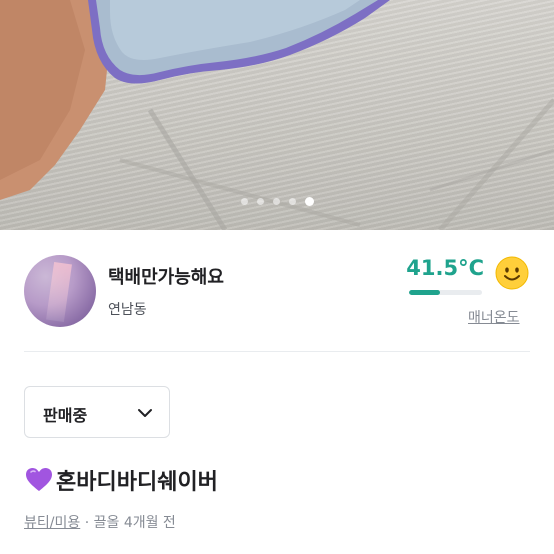  I want to click on sale-status-value: 판매중, so click(65, 415).